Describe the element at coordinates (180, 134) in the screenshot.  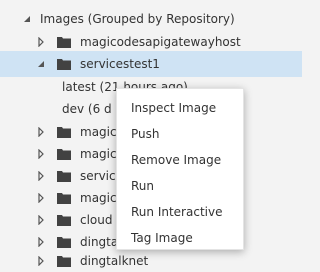
I see `menu-item-push: Push` at that location.